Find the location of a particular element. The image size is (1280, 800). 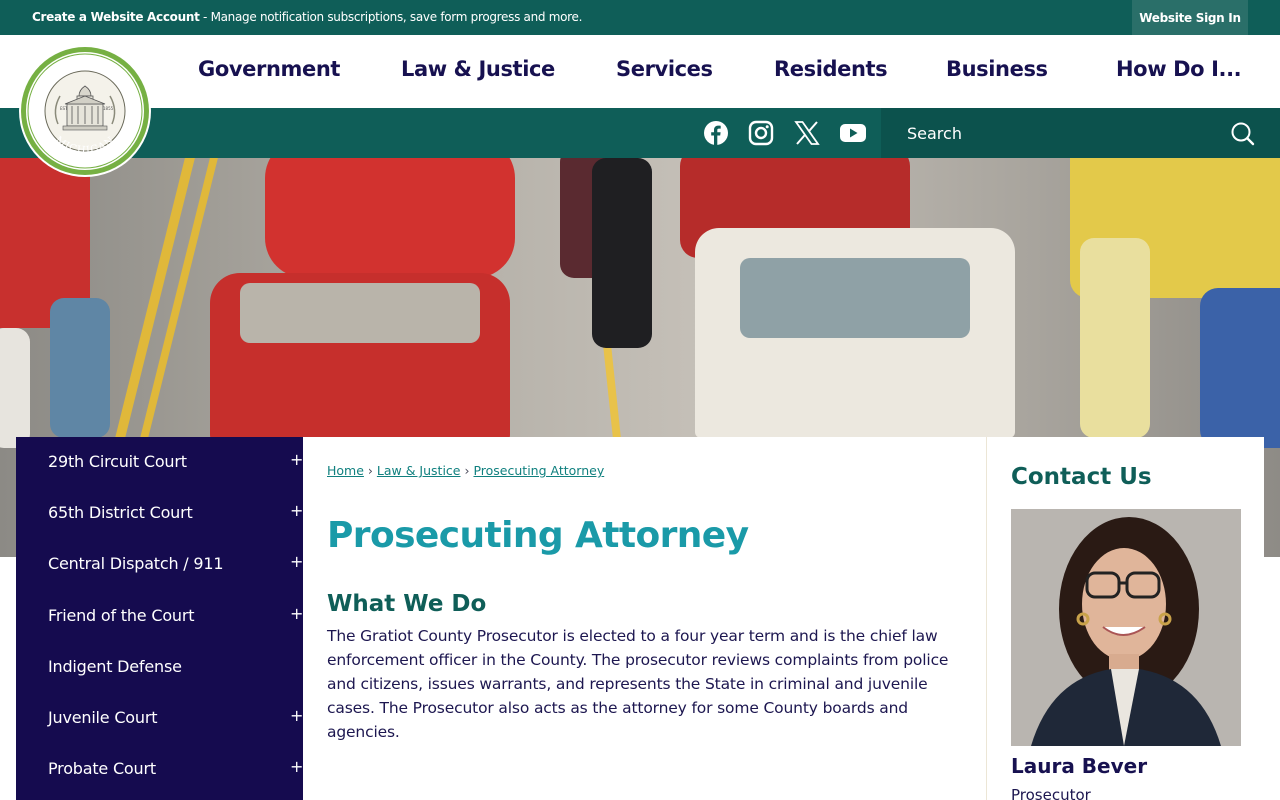

sidebar-item-label: Juvenile Court is located at coordinates (103, 717).